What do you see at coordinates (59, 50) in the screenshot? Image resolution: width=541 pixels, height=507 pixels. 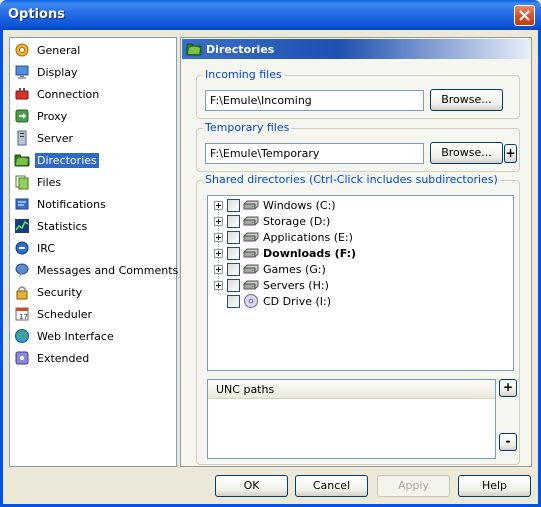 I see `sidebar-item-label: General` at bounding box center [59, 50].